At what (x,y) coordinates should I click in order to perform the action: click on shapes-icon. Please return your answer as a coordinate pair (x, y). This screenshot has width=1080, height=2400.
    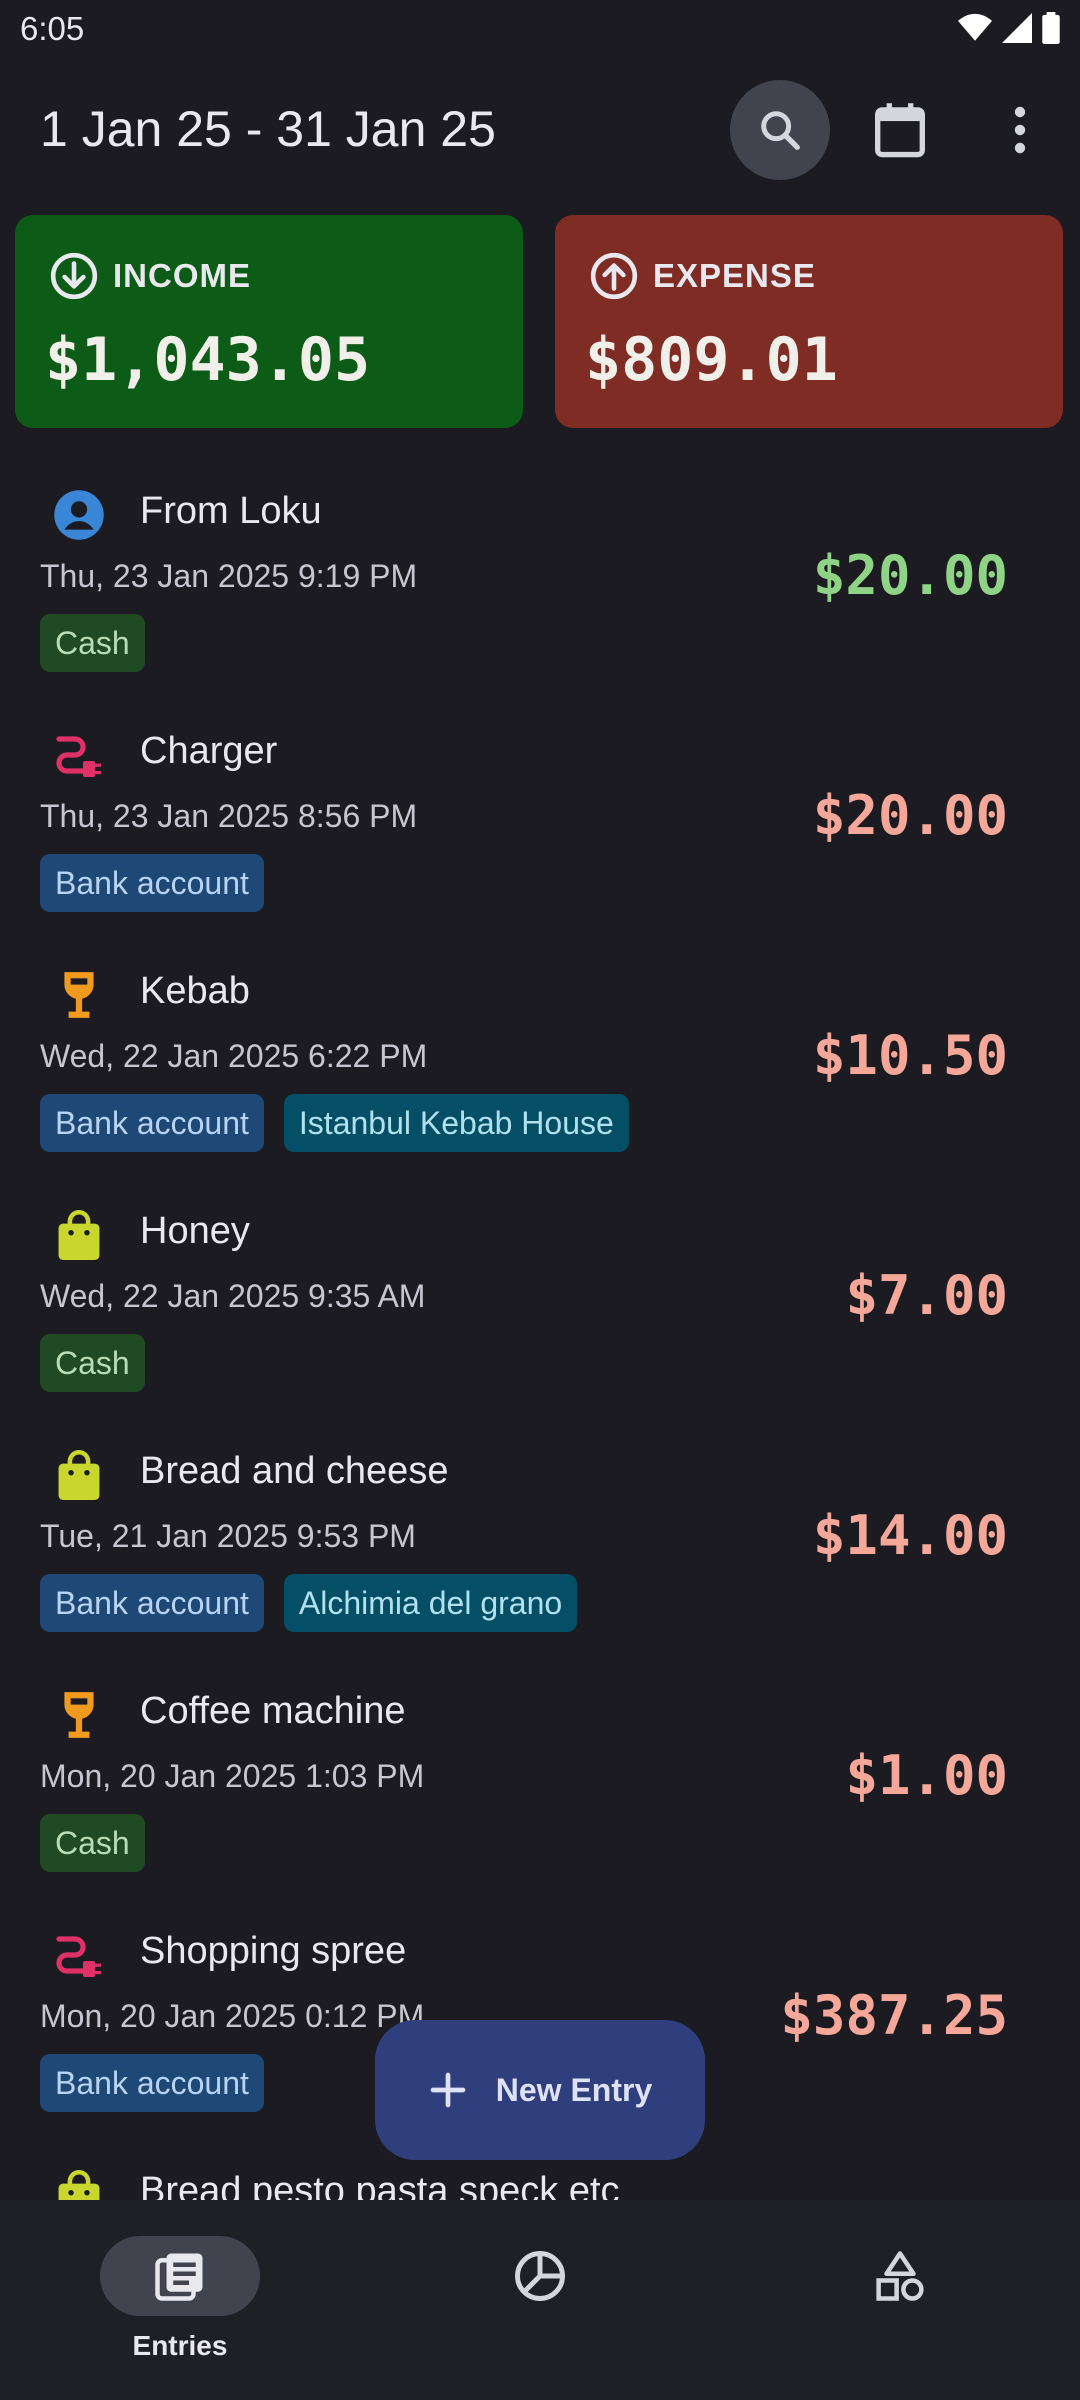
    Looking at the image, I should click on (900, 2276).